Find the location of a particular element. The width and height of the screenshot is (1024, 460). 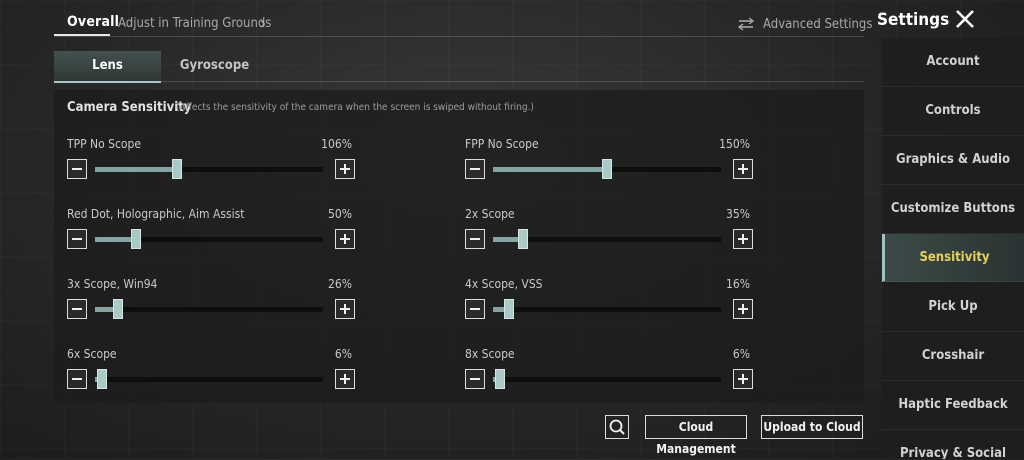

slider-3x-scope-win94: 3x Scope, Win94 26% is located at coordinates (211, 303).